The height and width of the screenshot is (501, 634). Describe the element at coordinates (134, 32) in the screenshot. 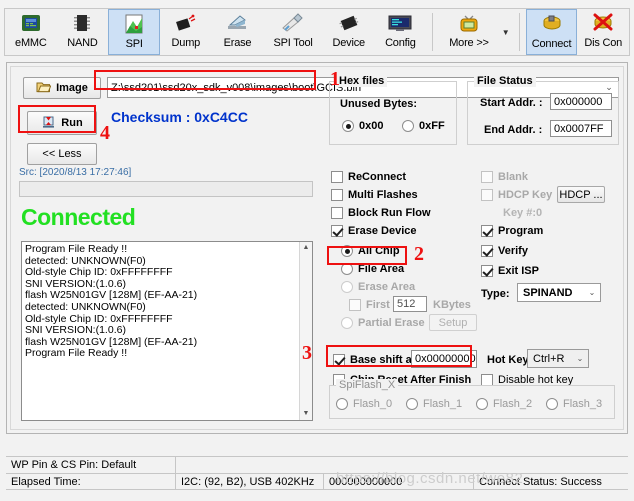

I see `toolbar-item-spi: SPI` at that location.